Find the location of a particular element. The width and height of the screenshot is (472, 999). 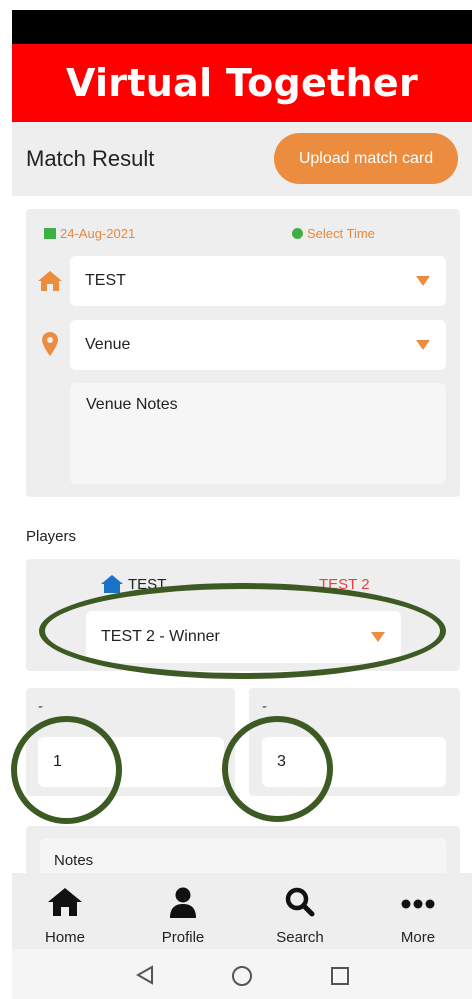

app-banner: Virtual Together is located at coordinates (242, 83).